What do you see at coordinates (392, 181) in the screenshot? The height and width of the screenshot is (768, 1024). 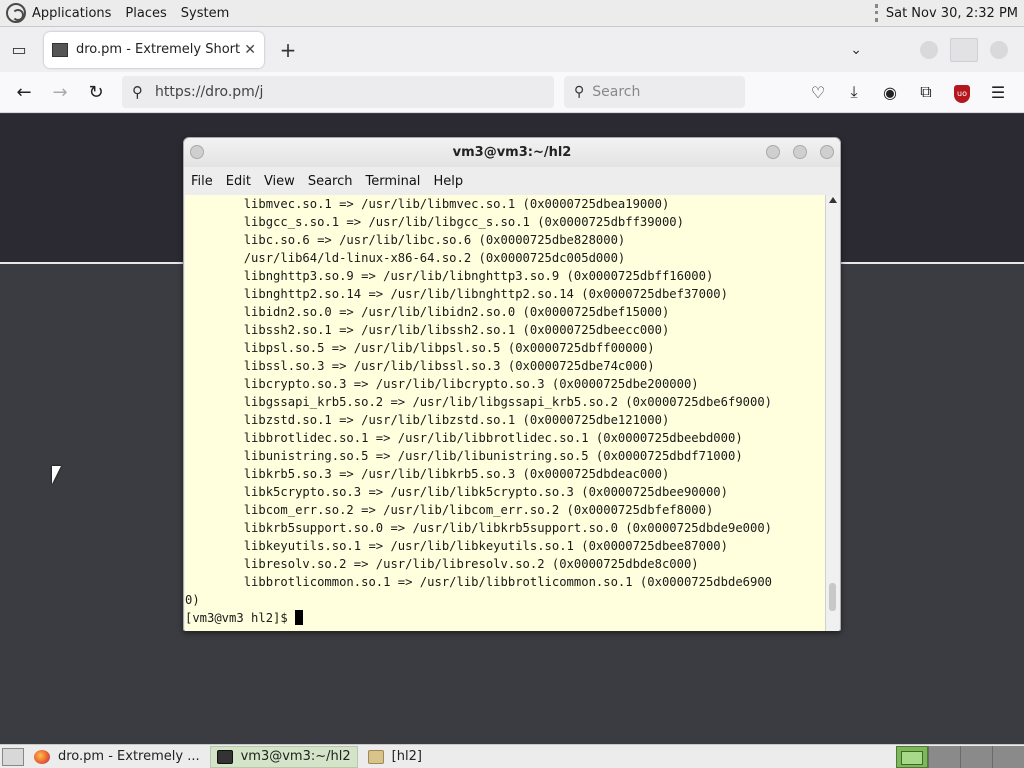 I see `menu-terminal: Terminal` at bounding box center [392, 181].